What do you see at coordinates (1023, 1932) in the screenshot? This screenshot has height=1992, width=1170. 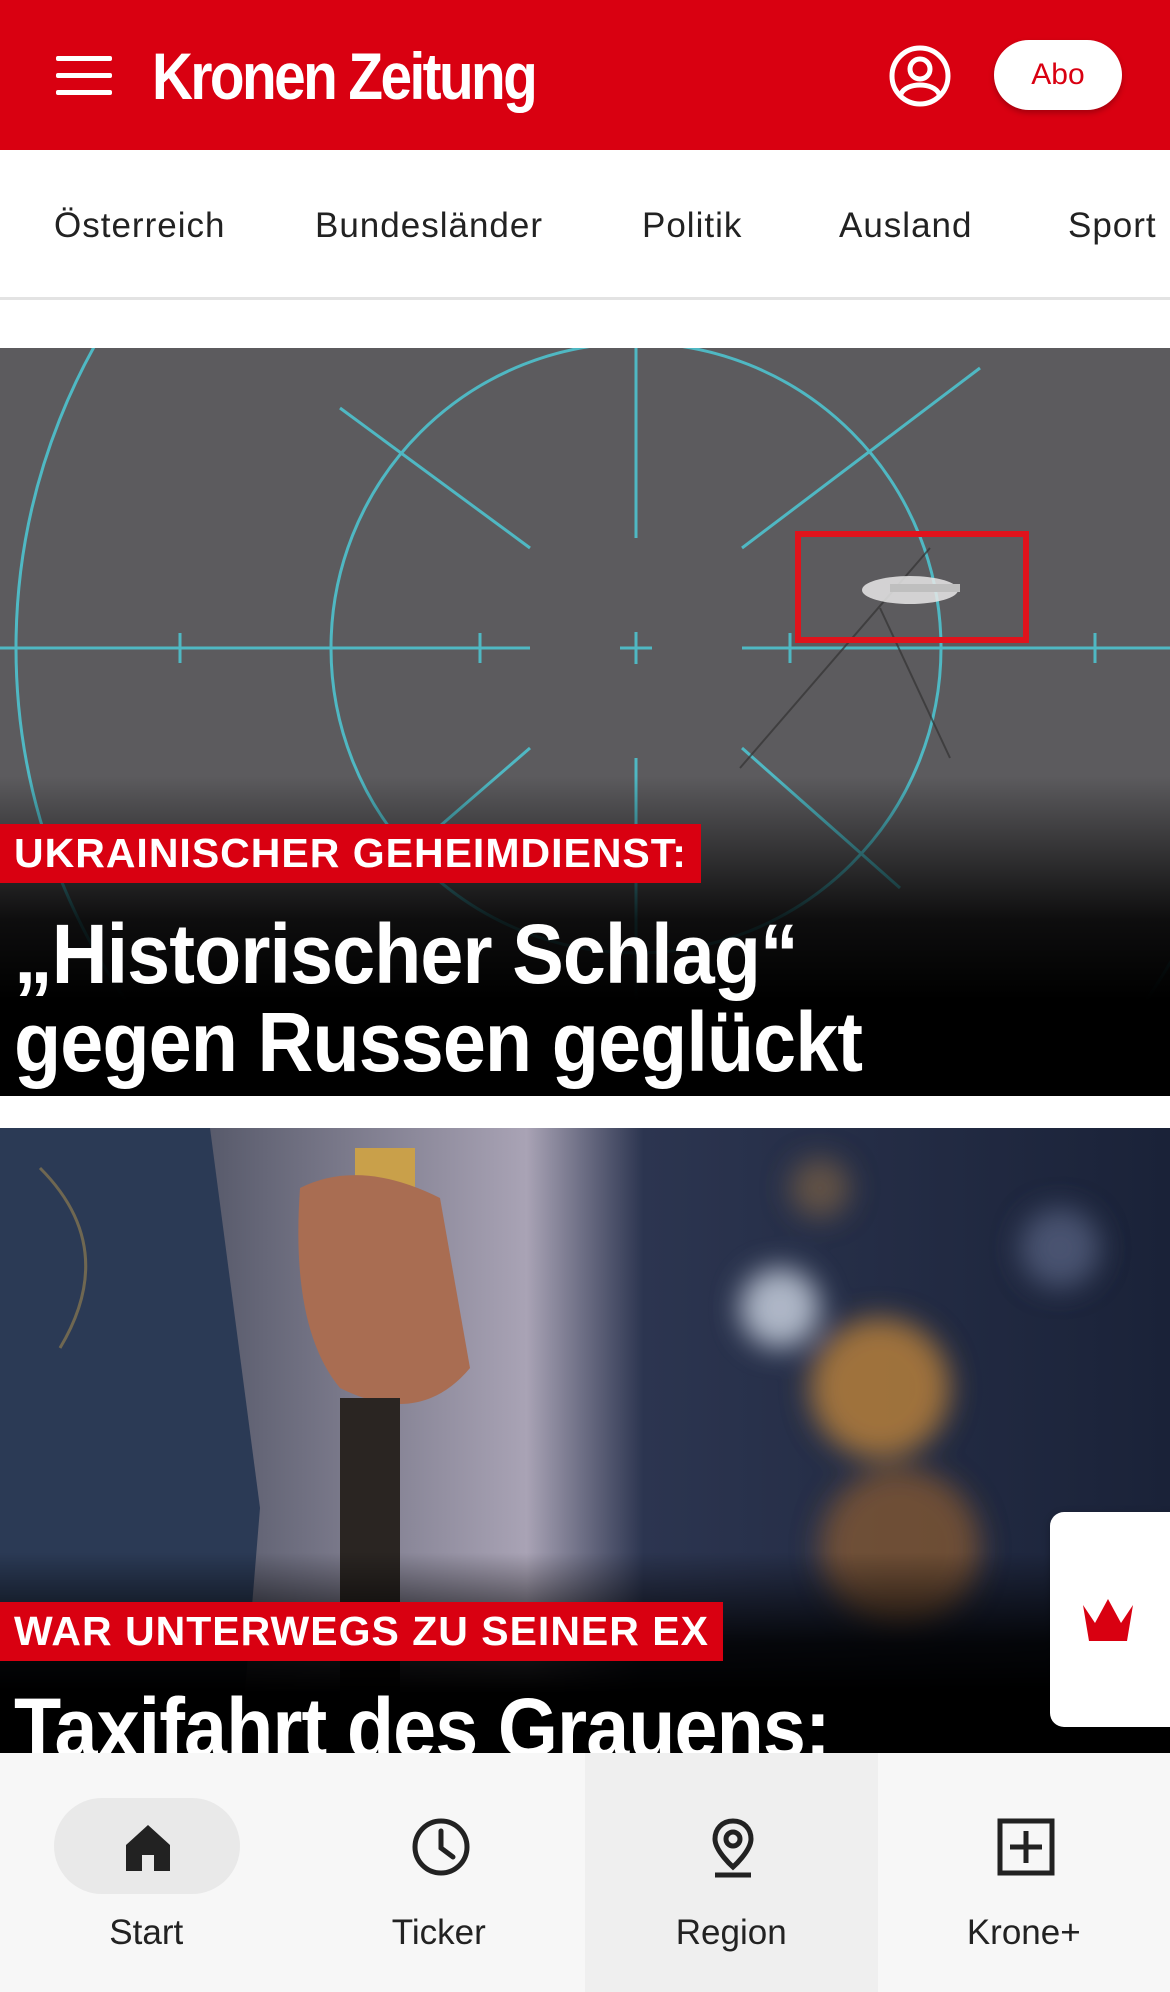 I see `tab-label: Krone+` at bounding box center [1023, 1932].